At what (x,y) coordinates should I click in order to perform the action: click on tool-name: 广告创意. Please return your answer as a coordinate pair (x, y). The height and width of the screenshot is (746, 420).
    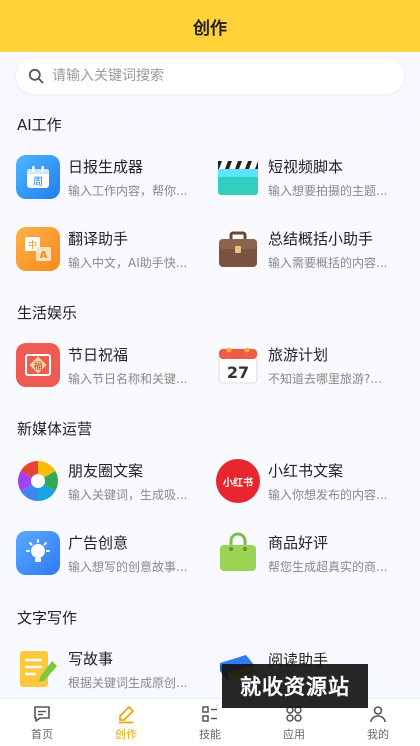
    Looking at the image, I should click on (98, 542).